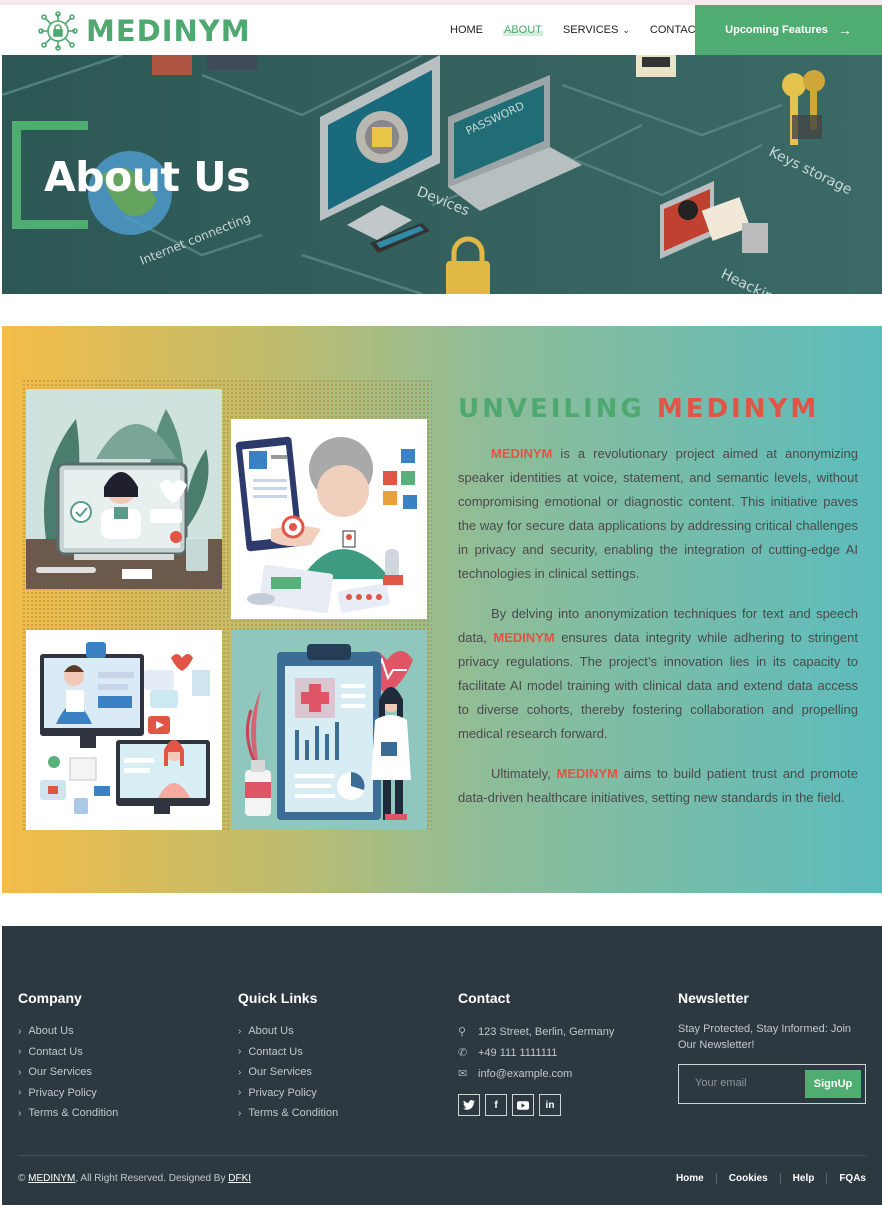  I want to click on footer-newsletter-heading: Newsletter, so click(713, 998).